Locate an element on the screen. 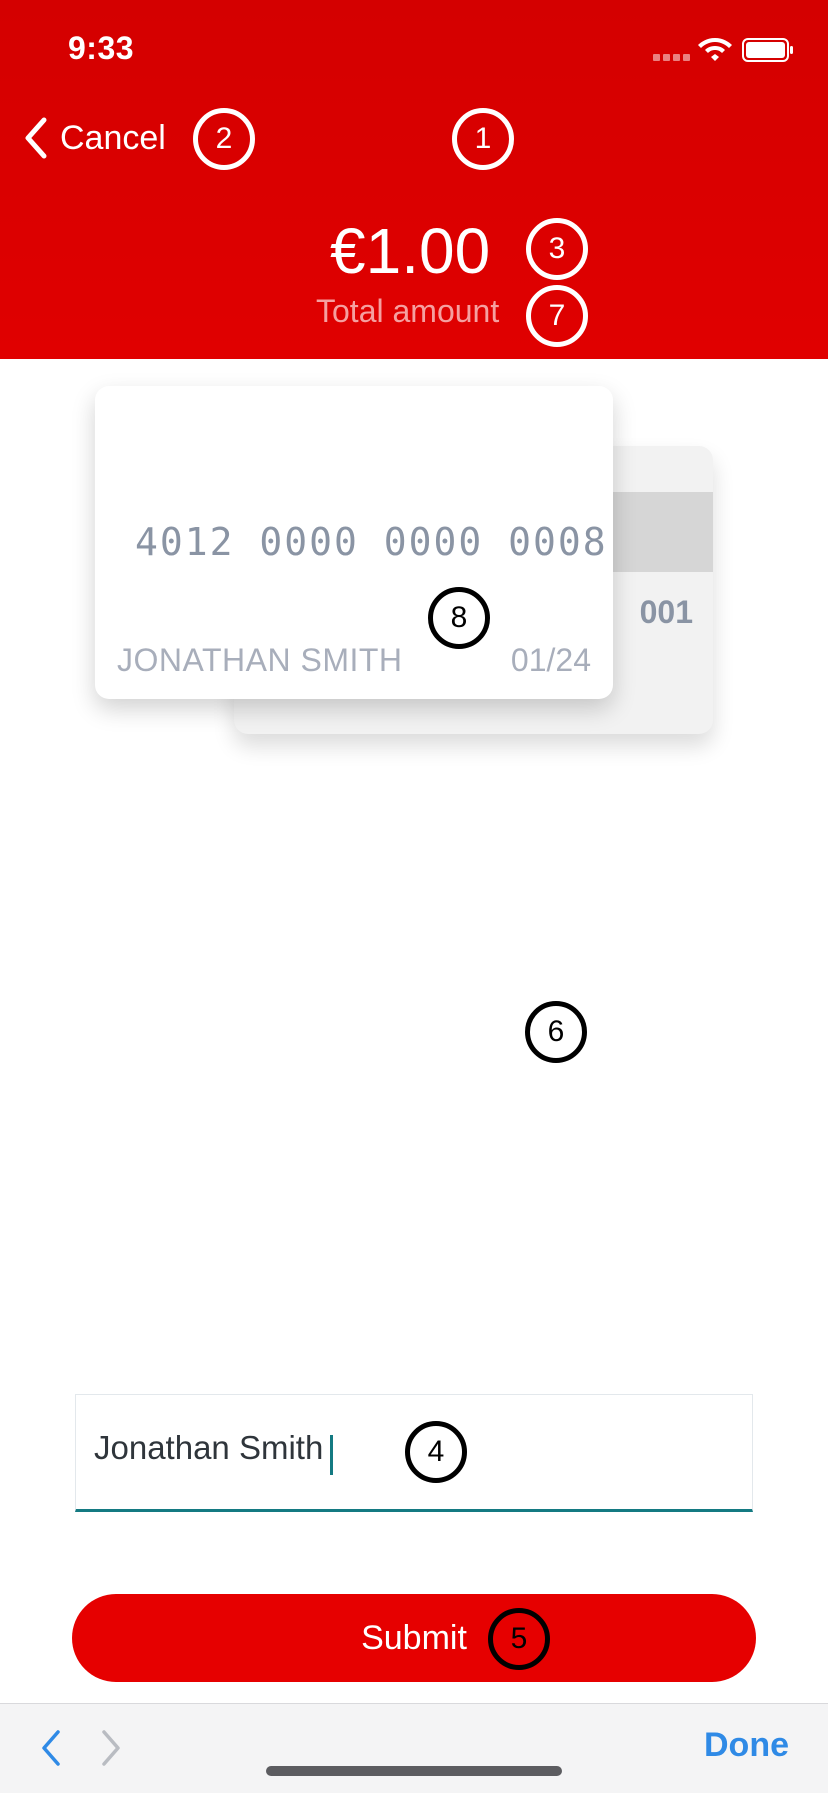 Image resolution: width=828 pixels, height=1793 pixels. cardholder-name-input is located at coordinates (244, 1448).